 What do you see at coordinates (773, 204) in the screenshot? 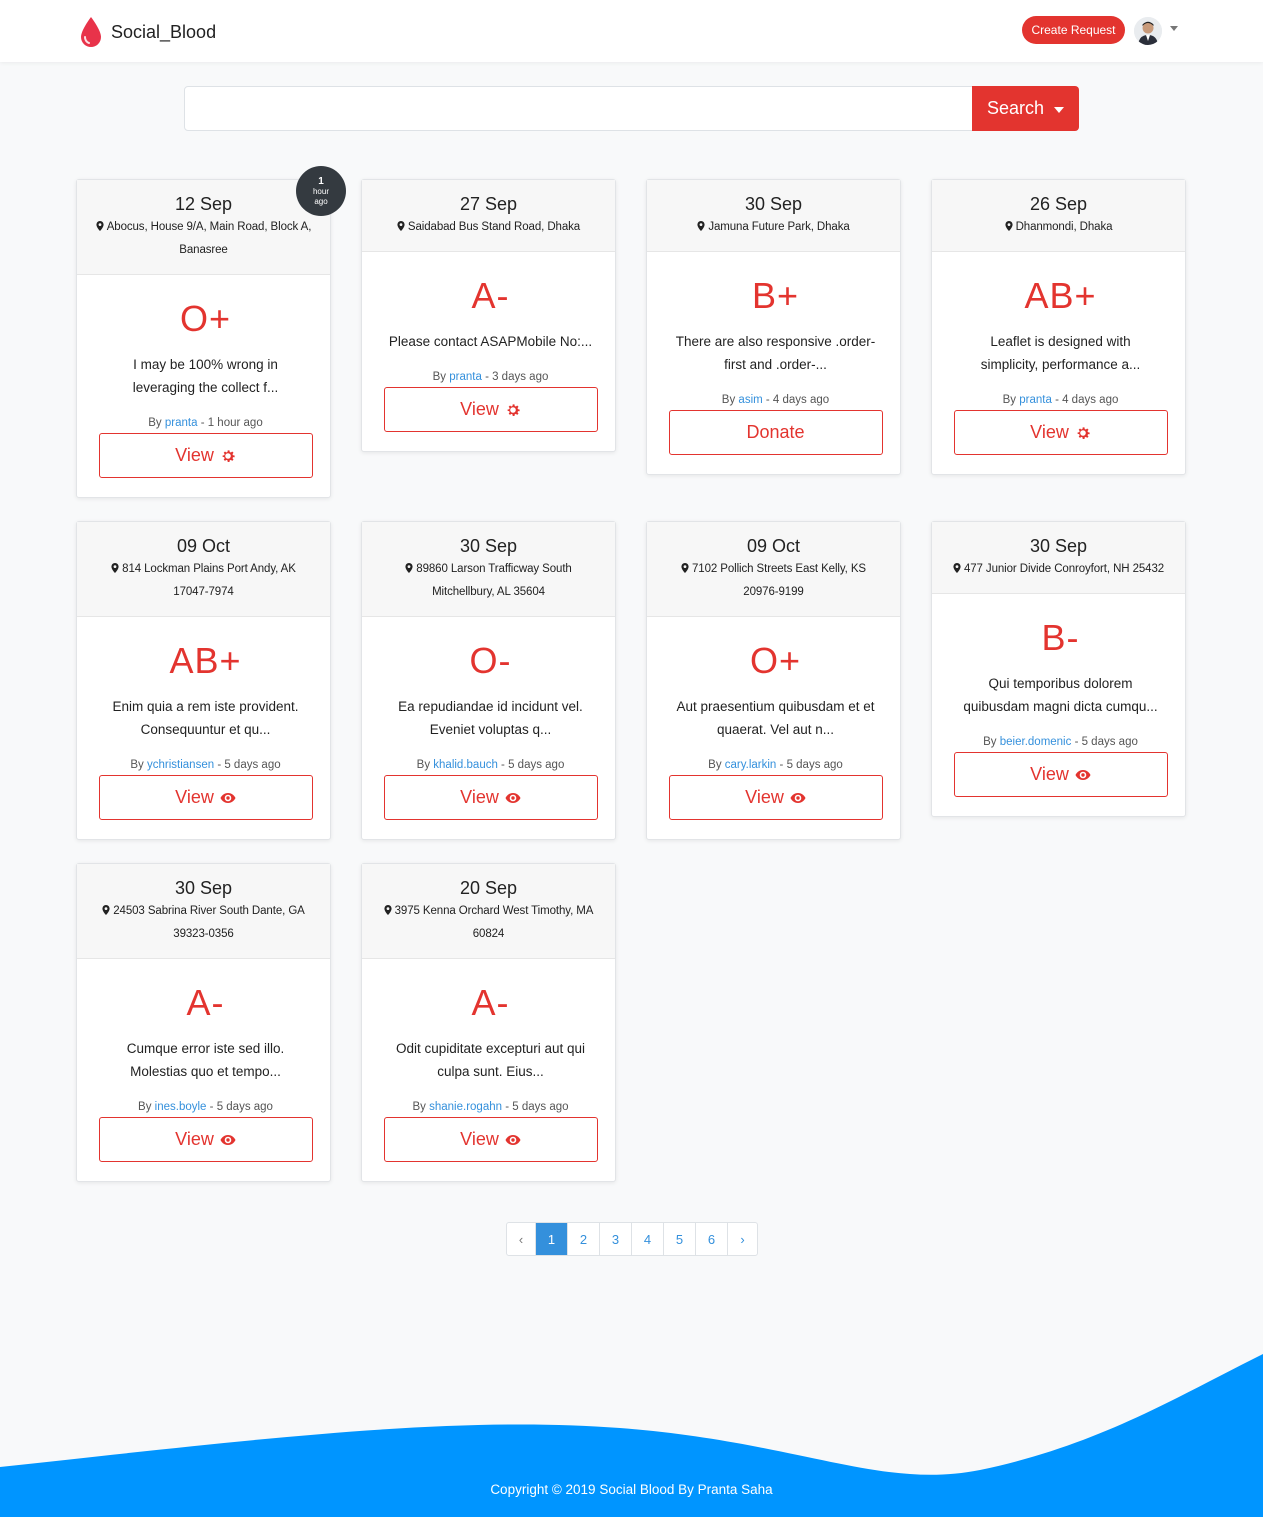
I see `card-date: 30 Sep` at bounding box center [773, 204].